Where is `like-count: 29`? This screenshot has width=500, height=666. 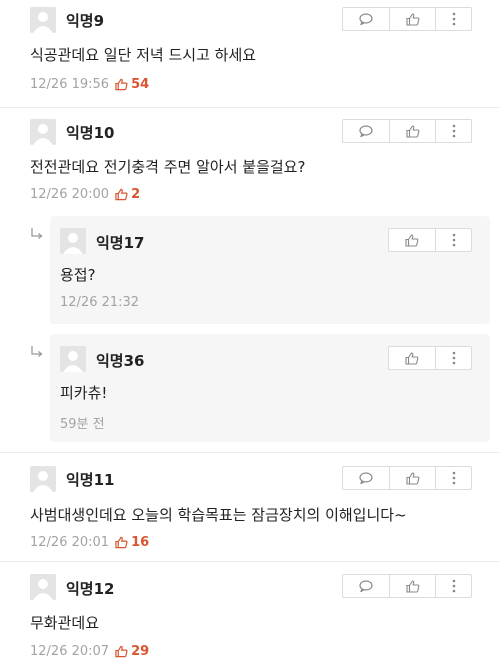 like-count: 29 is located at coordinates (132, 651).